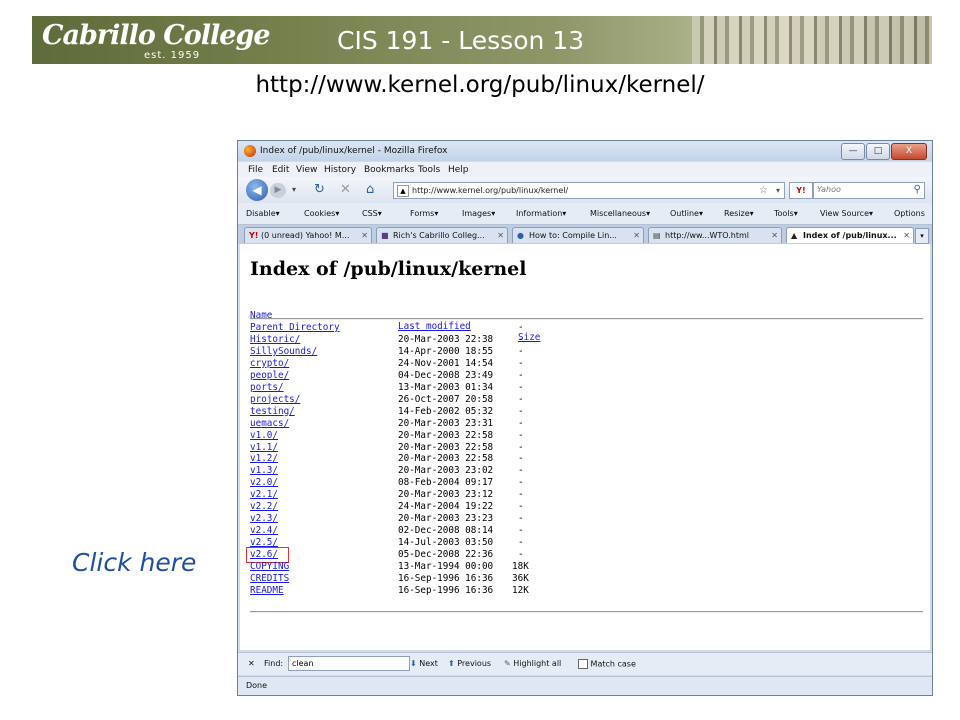 The height and width of the screenshot is (720, 960). Describe the element at coordinates (600, 495) in the screenshot. I see `table-row: v2.1/20-Mar-2003 23:12 -` at that location.